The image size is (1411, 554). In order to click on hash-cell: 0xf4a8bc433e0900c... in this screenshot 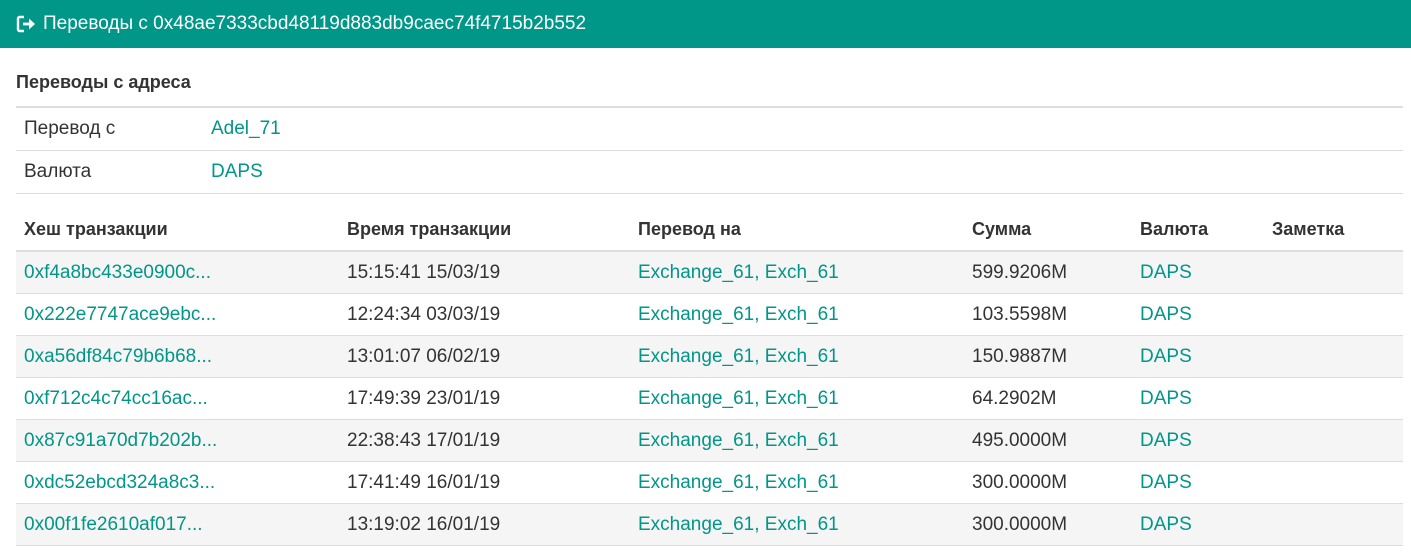, I will do `click(177, 272)`.